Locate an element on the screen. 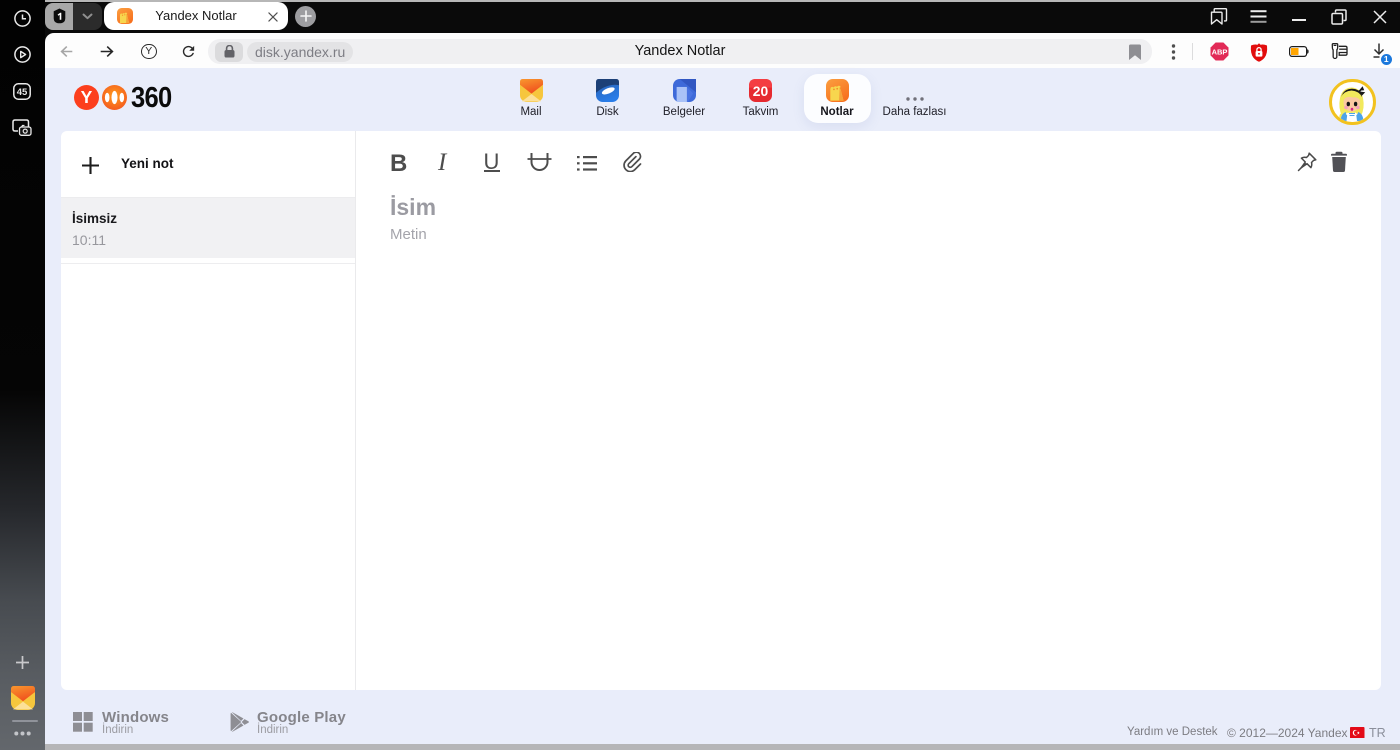 Image resolution: width=1400 pixels, height=750 pixels. svg-text: 45 is located at coordinates (22, 92).